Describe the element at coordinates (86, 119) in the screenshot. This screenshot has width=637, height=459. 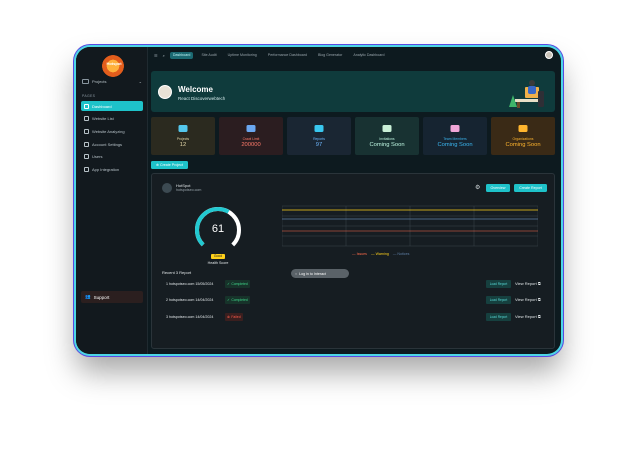
I see `list-icon` at that location.